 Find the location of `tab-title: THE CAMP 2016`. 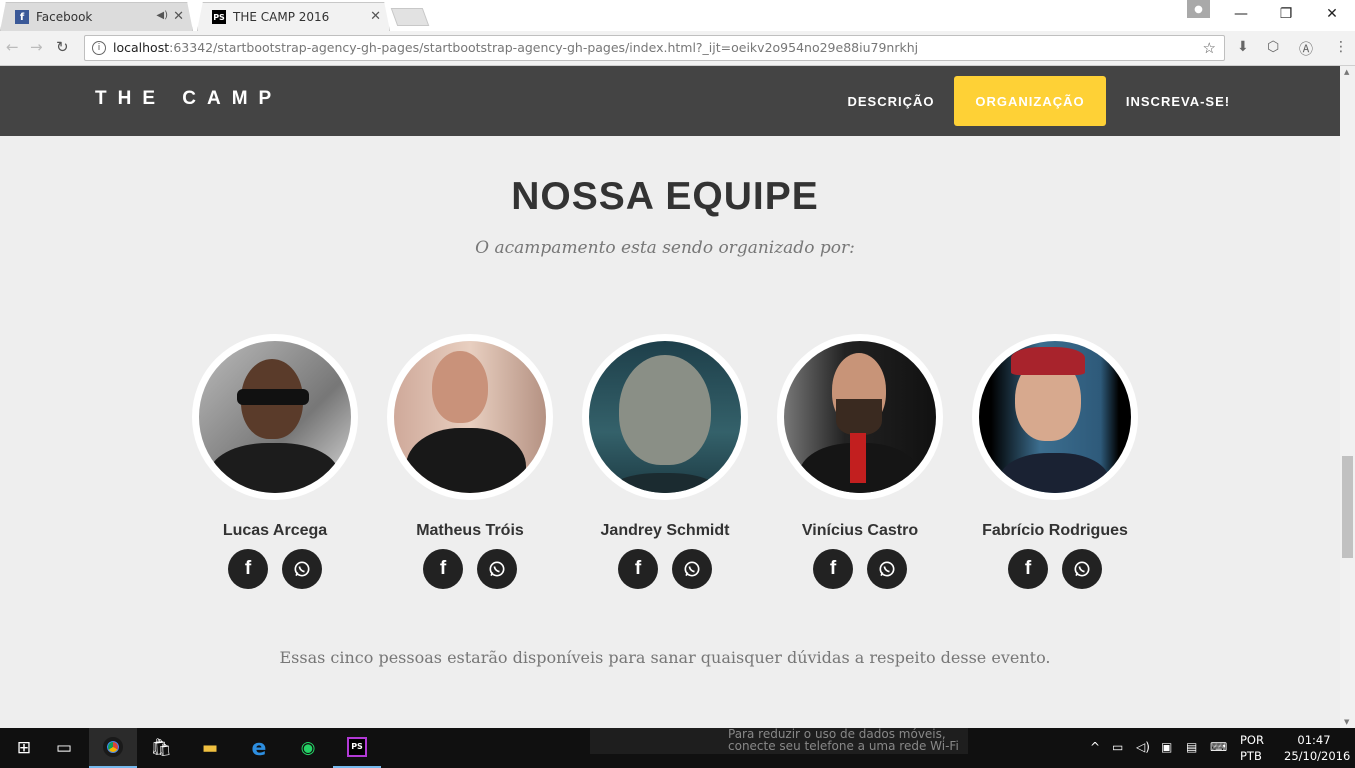

tab-title: THE CAMP 2016 is located at coordinates (281, 17).